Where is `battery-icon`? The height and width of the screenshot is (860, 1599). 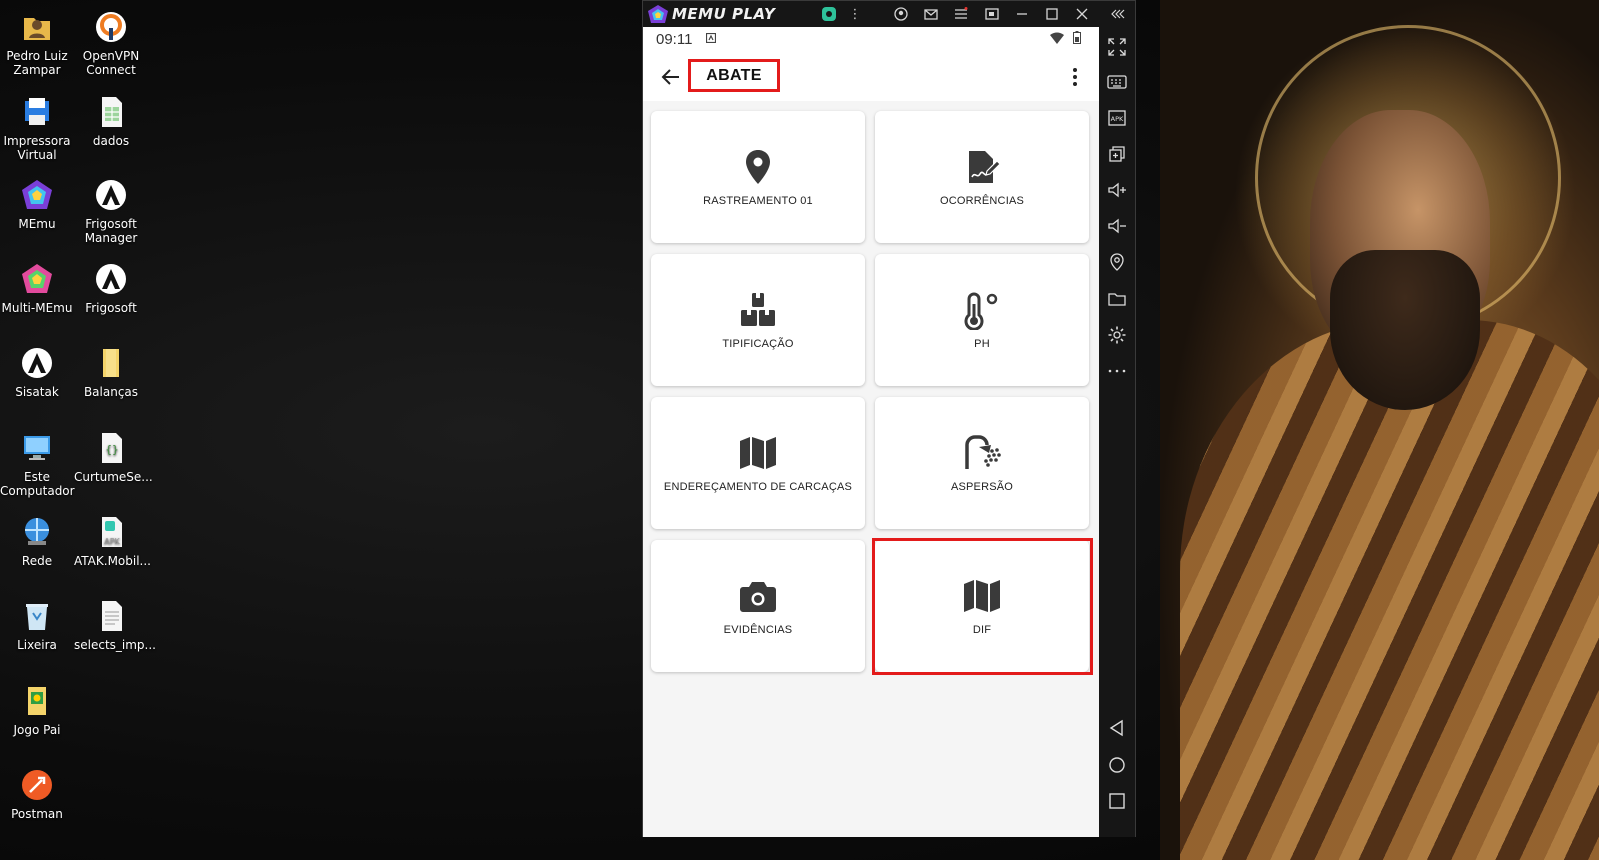
battery-icon is located at coordinates (1077, 37).